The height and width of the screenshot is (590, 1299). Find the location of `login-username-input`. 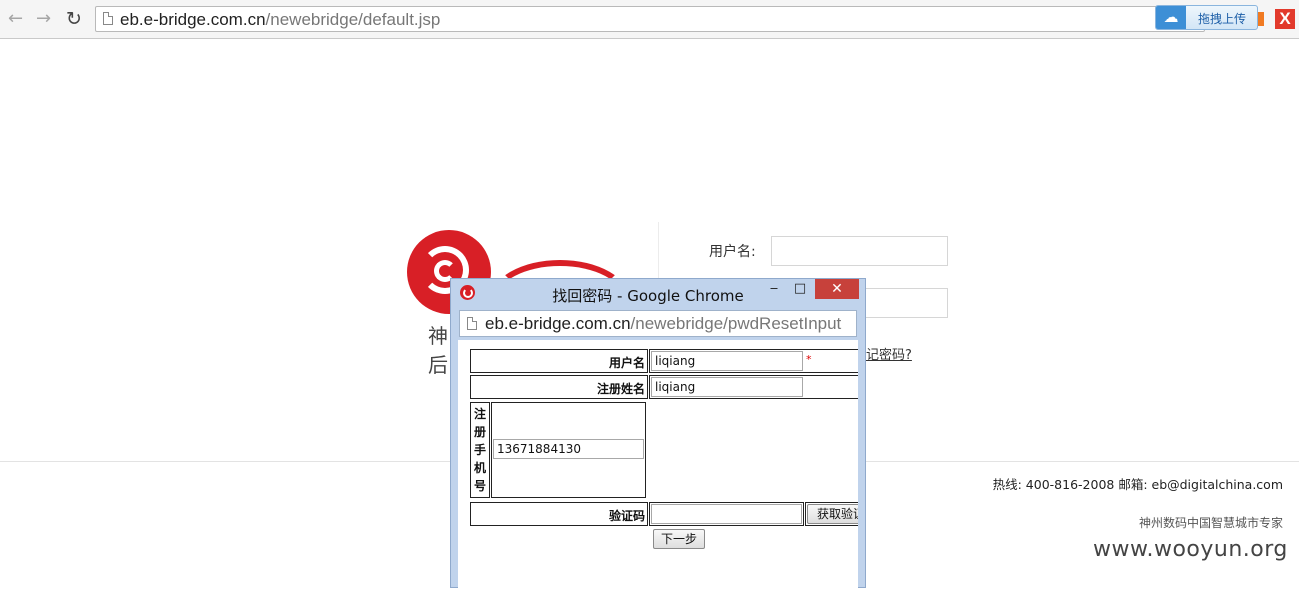

login-username-input is located at coordinates (859, 251).